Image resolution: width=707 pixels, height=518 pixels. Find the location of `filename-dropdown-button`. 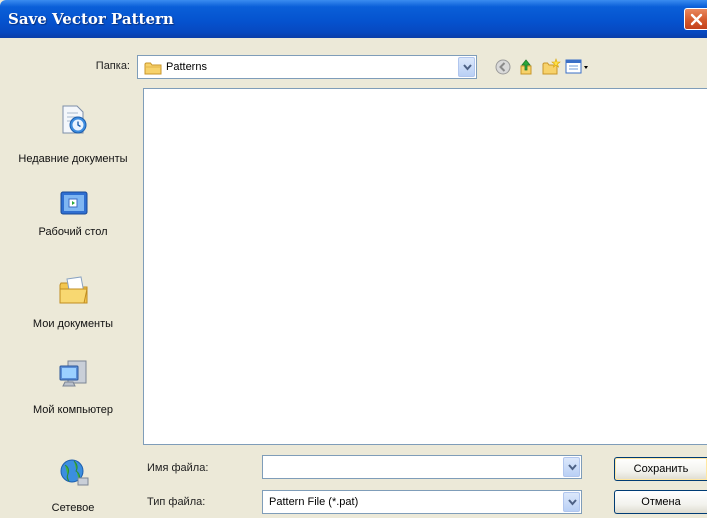

filename-dropdown-button is located at coordinates (571, 467).